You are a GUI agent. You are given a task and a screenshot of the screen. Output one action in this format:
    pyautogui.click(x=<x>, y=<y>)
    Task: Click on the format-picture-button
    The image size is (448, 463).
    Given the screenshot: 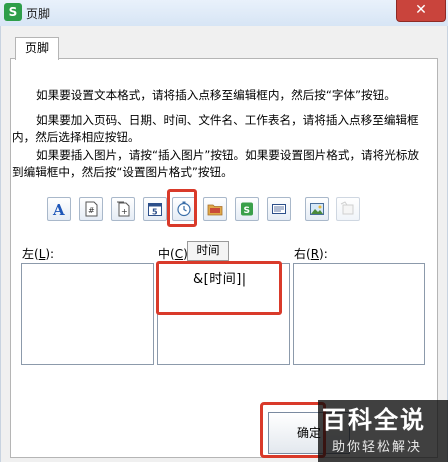 What is the action you would take?
    pyautogui.click(x=348, y=209)
    